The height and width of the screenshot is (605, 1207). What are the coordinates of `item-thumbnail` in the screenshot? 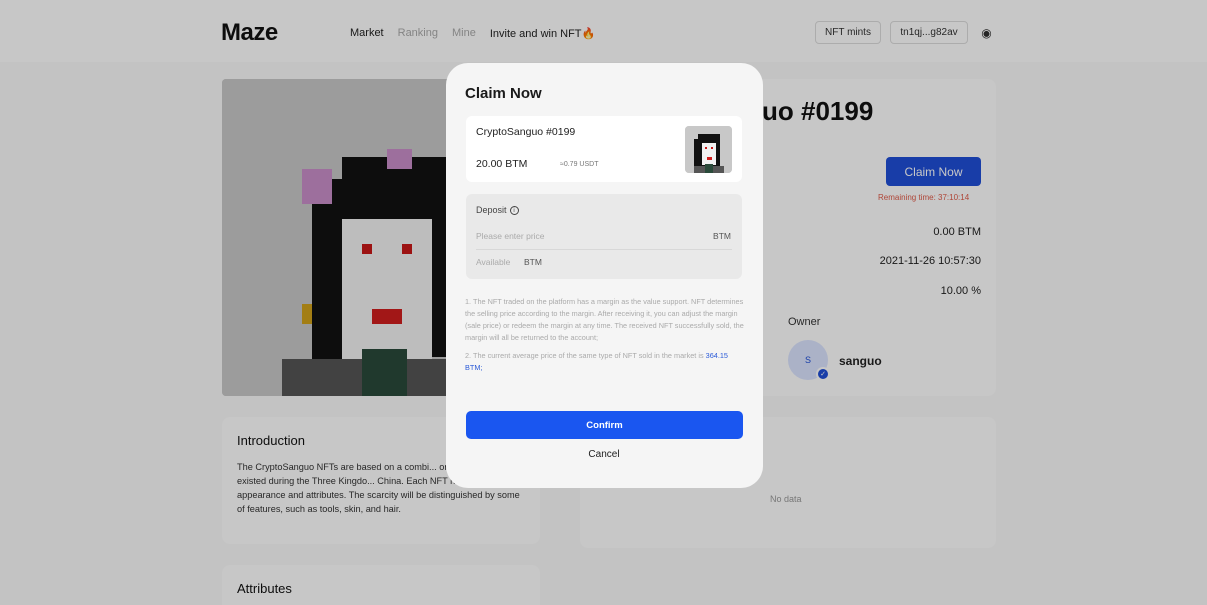 It's located at (708, 149).